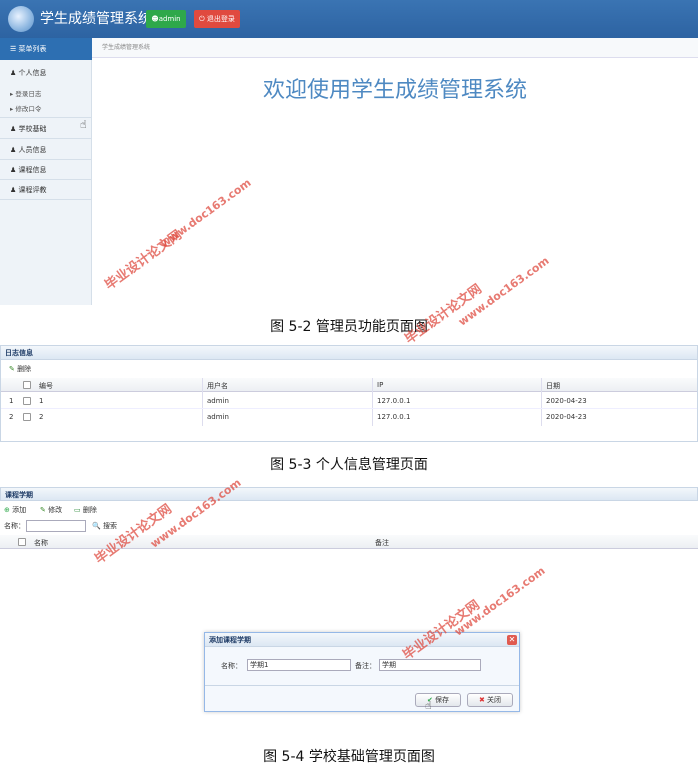 The image size is (698, 768). I want to click on cell-id: 2, so click(41, 417).